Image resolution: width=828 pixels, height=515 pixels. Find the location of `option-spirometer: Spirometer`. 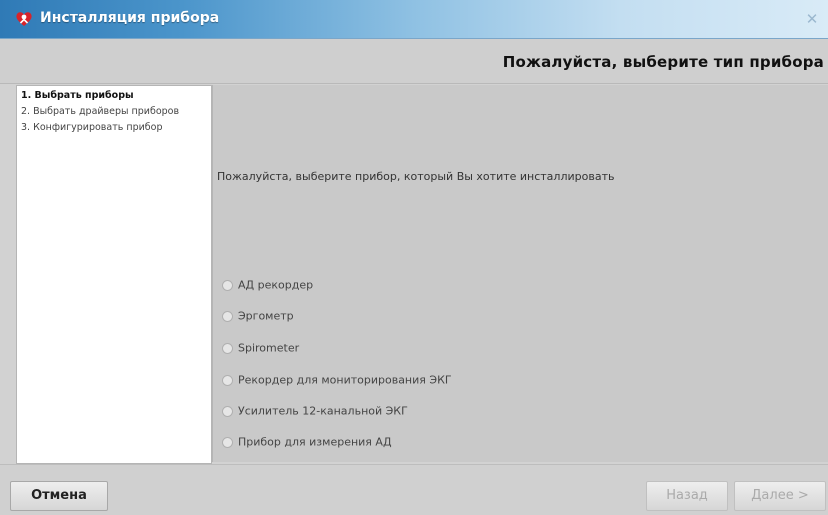

option-spirometer: Spirometer is located at coordinates (260, 349).